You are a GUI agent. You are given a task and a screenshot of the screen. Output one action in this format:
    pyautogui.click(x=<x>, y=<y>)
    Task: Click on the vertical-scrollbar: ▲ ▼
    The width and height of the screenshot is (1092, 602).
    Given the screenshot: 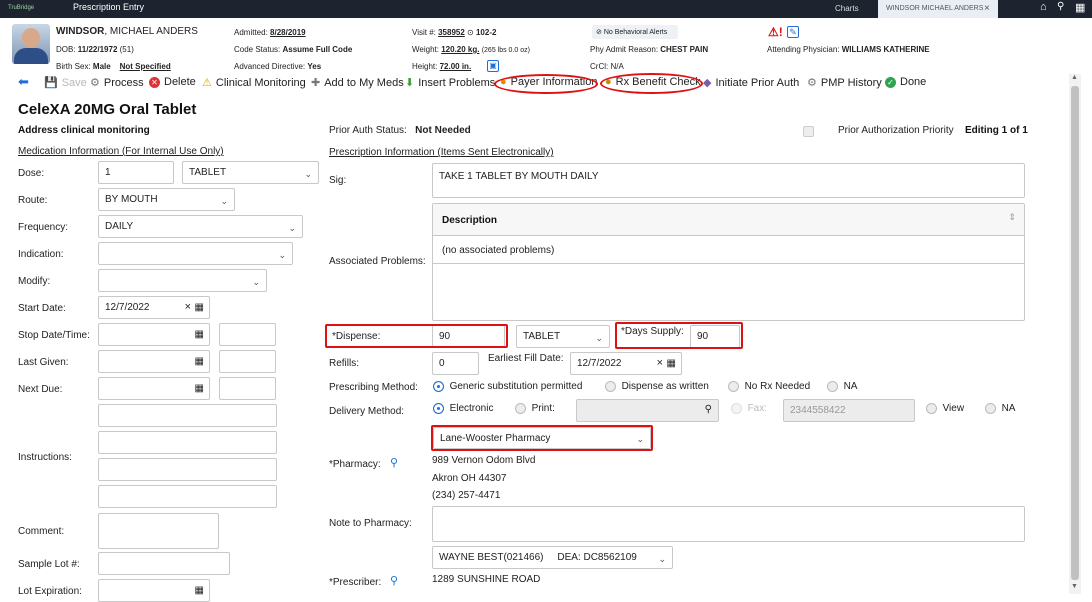 What is the action you would take?
    pyautogui.click(x=1075, y=334)
    